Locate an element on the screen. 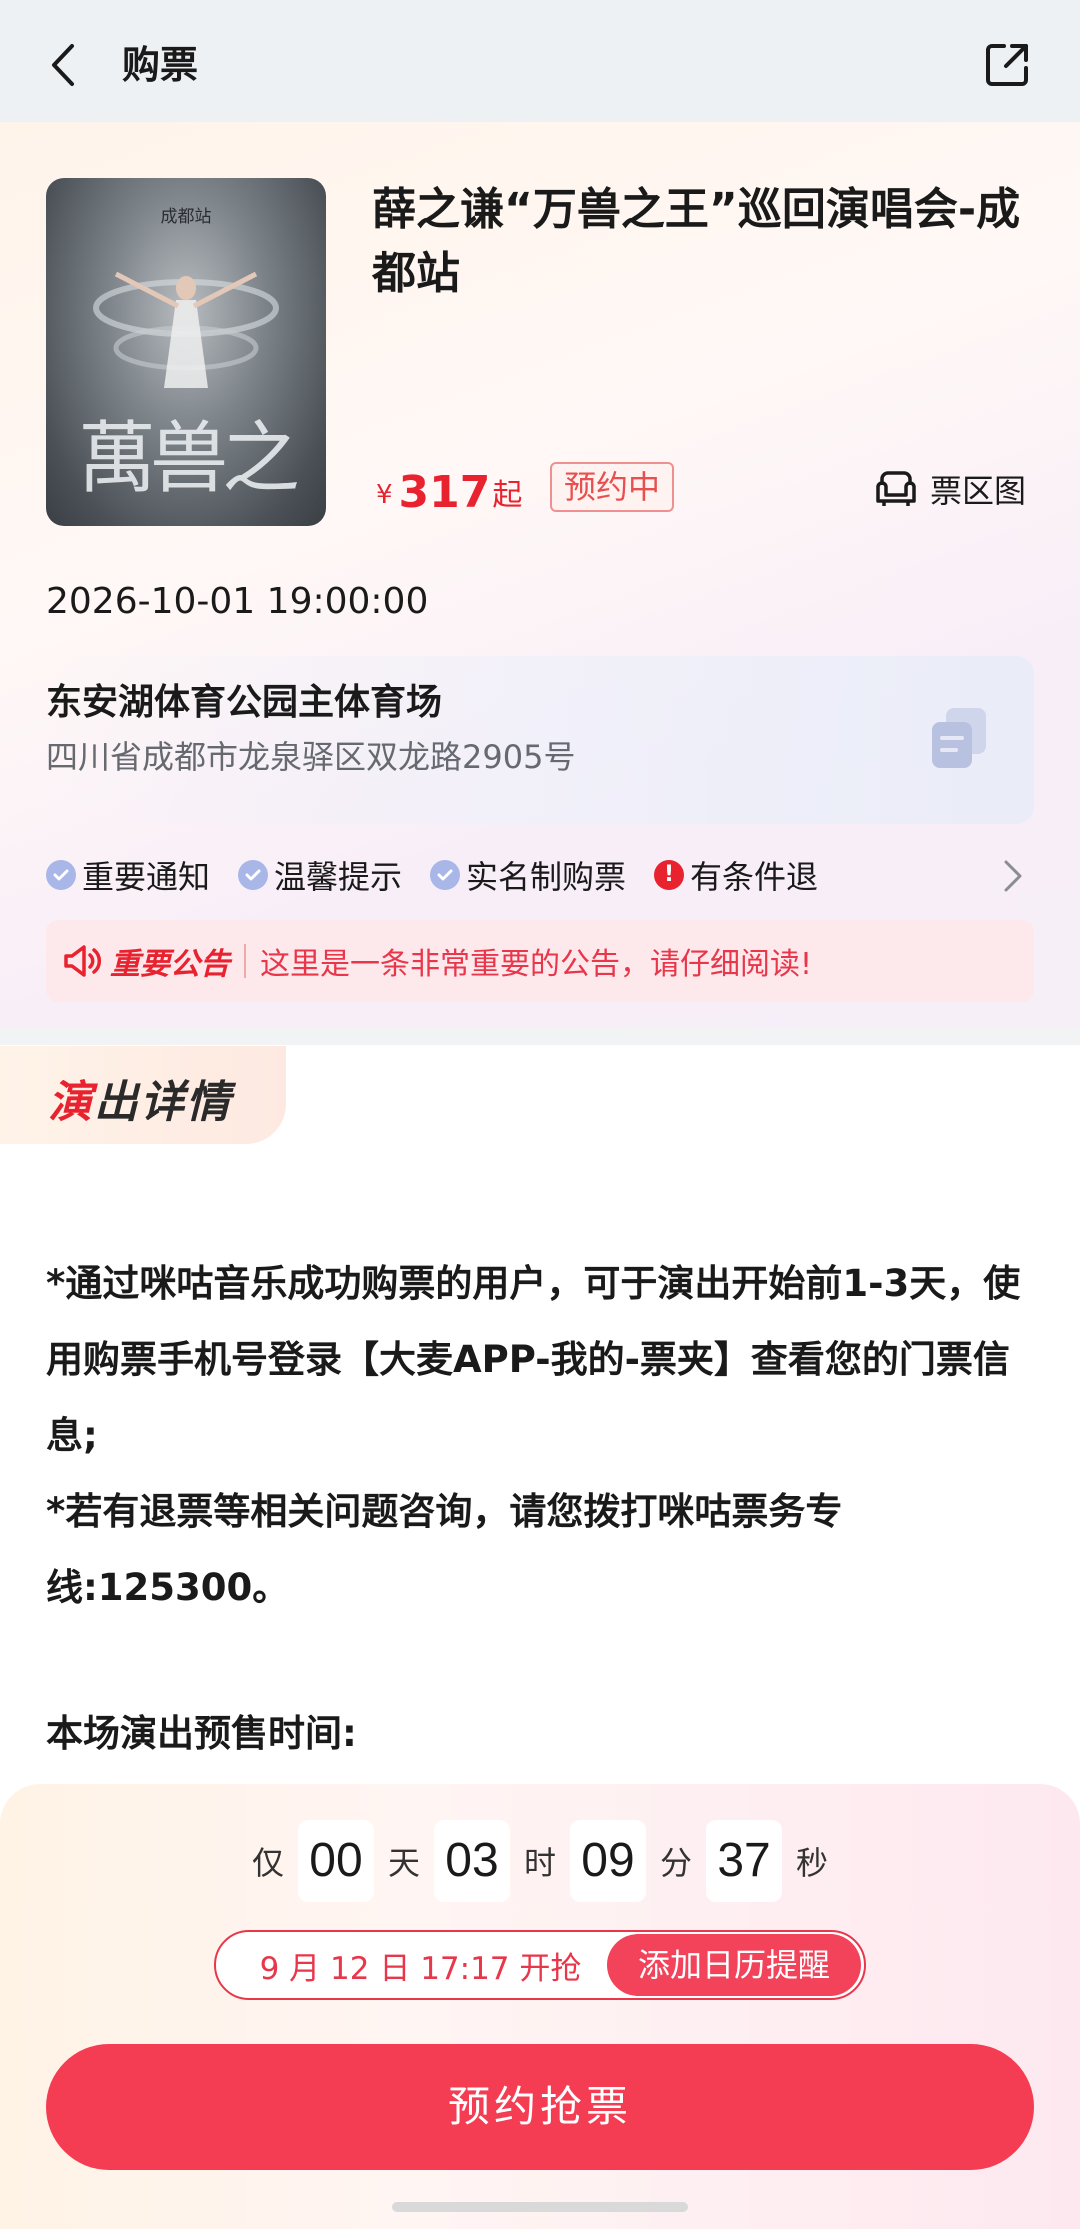  venue-address: 四川省成都市龙泉驿区双龙路2905号 is located at coordinates (311, 757).